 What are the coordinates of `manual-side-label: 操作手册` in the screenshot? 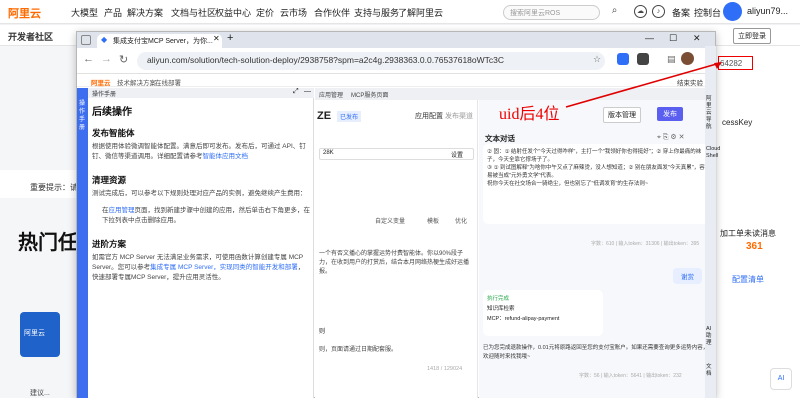 It's located at (82, 116).